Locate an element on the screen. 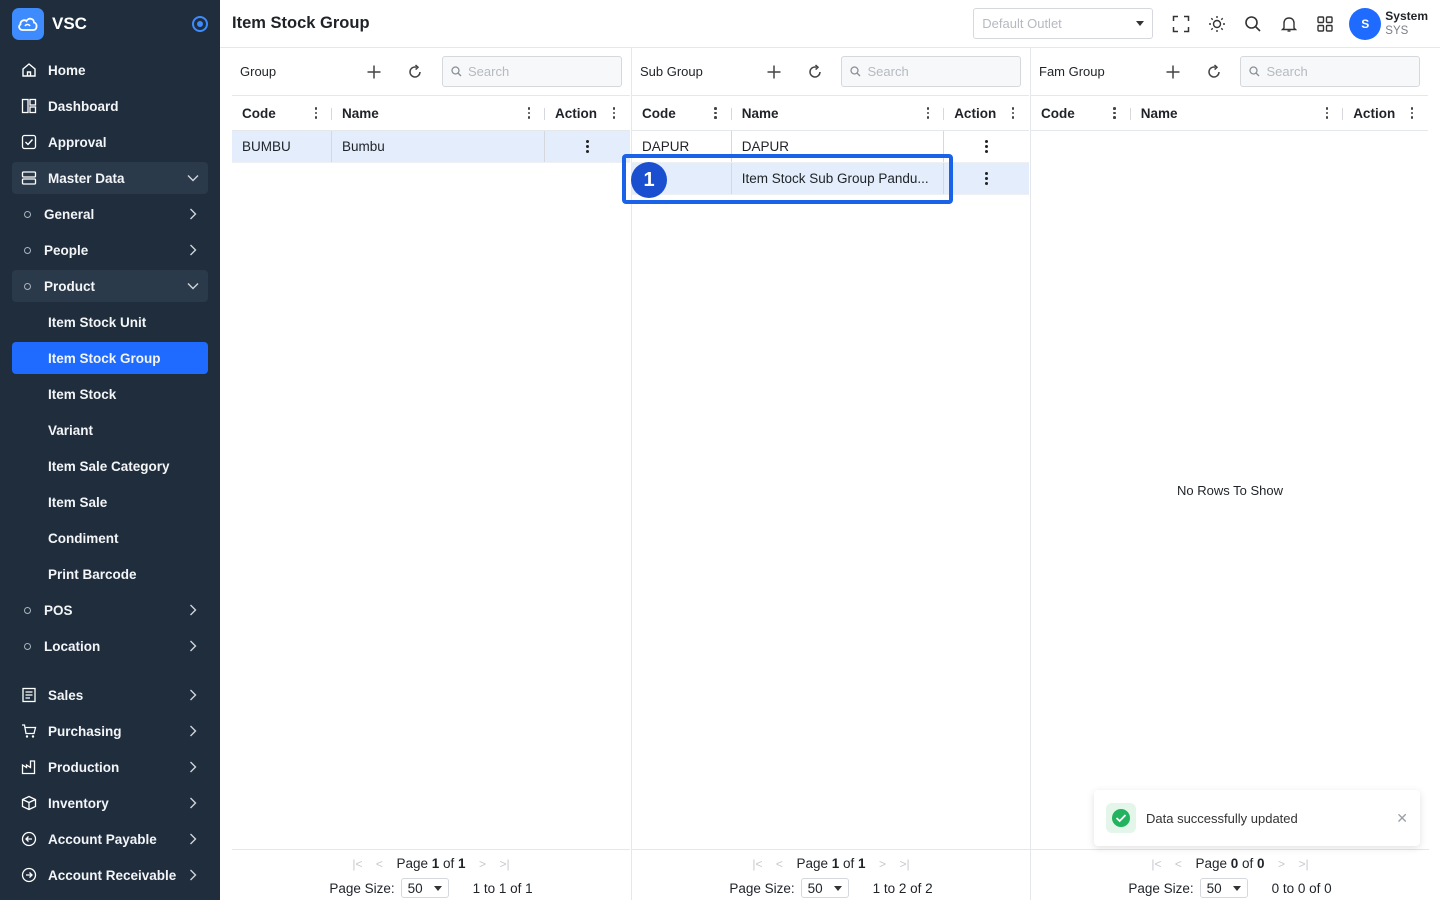 Image resolution: width=1440 pixels, height=900 pixels. sidebar-item-sales: Sales is located at coordinates (110, 695).